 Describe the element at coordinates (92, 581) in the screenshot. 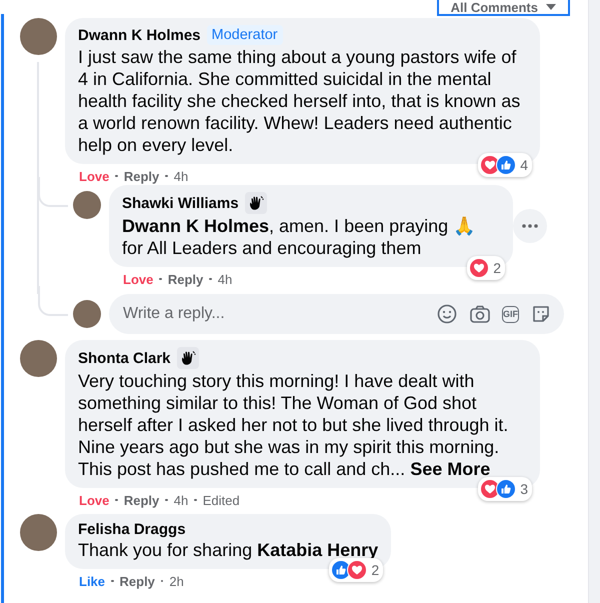

I see `react-link: Like` at that location.